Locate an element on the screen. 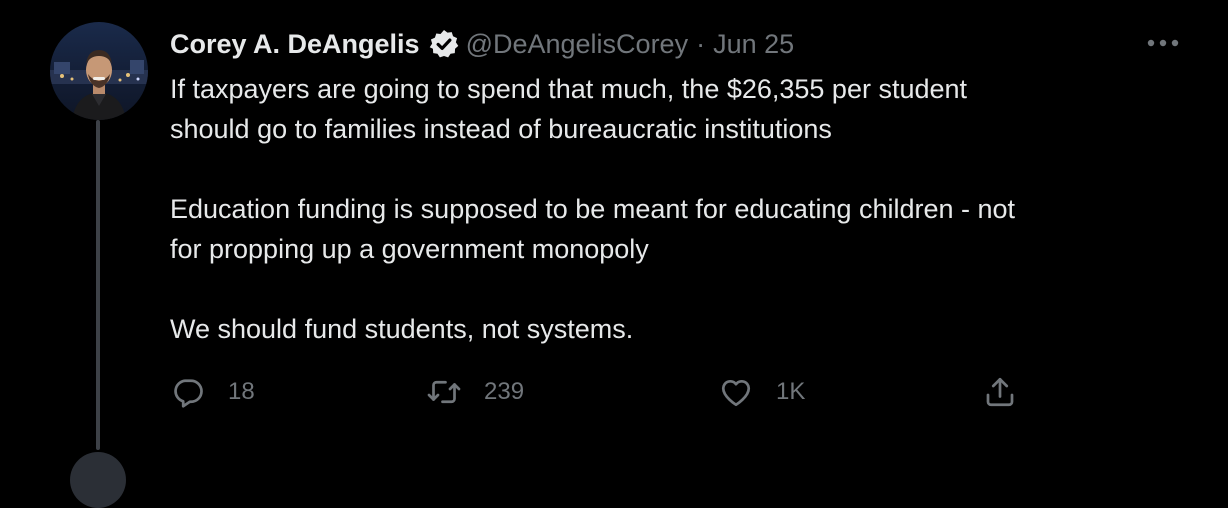 The width and height of the screenshot is (1228, 508). retweet-count: 239 is located at coordinates (504, 391).